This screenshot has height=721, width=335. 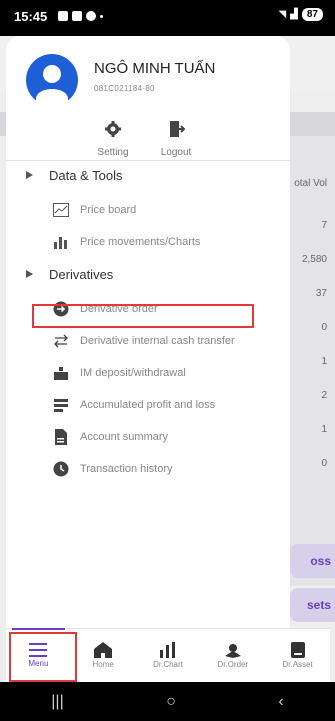 I want to click on notification-icon, so click(x=63, y=16).